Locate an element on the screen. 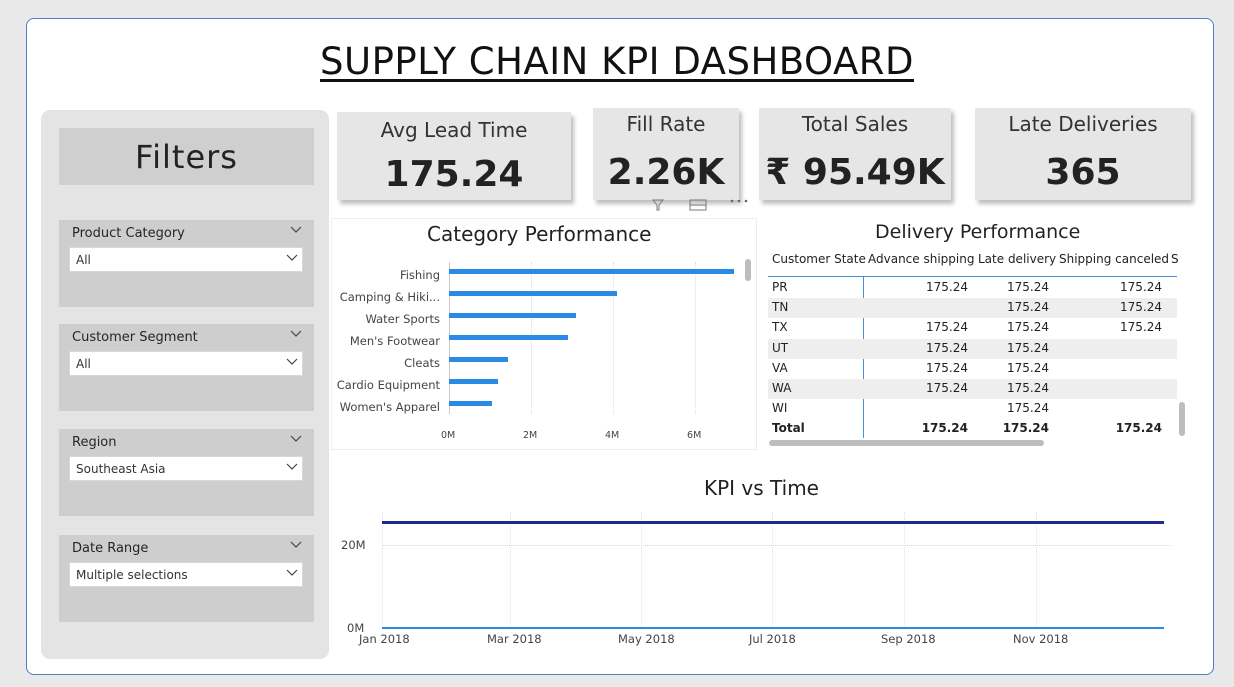 The height and width of the screenshot is (687, 1234). kpi-value: 365 is located at coordinates (1083, 172).